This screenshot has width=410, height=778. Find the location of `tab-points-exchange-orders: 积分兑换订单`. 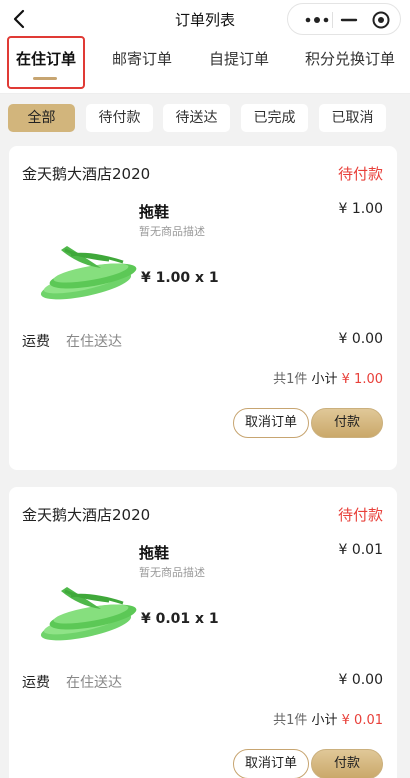

tab-points-exchange-orders: 积分兑换订单 is located at coordinates (350, 58).